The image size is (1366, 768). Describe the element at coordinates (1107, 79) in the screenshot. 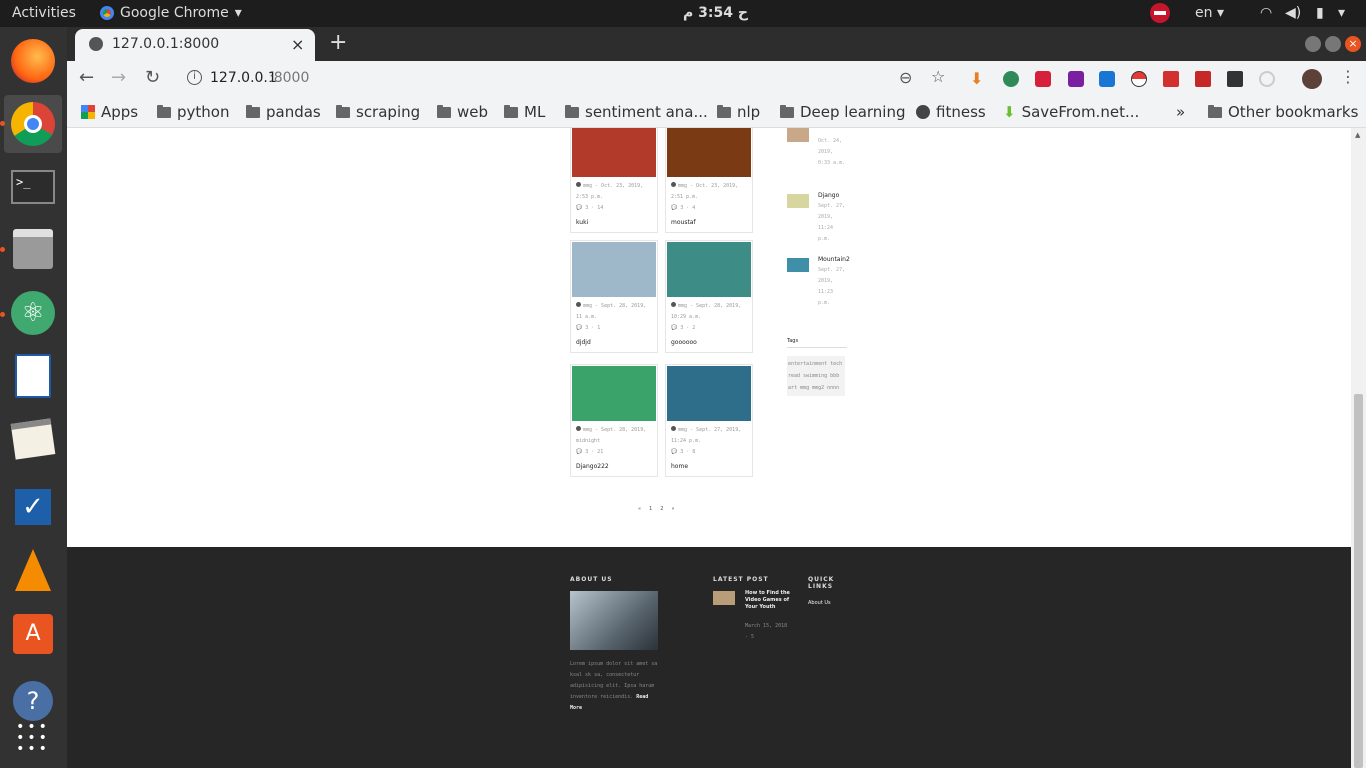

I see `shield-extension-icon` at that location.